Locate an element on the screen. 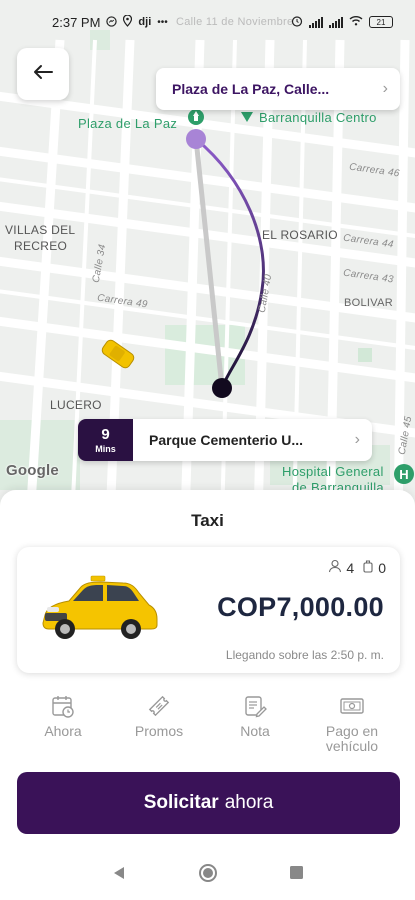  capacity-info: 4 0 is located at coordinates (357, 567).